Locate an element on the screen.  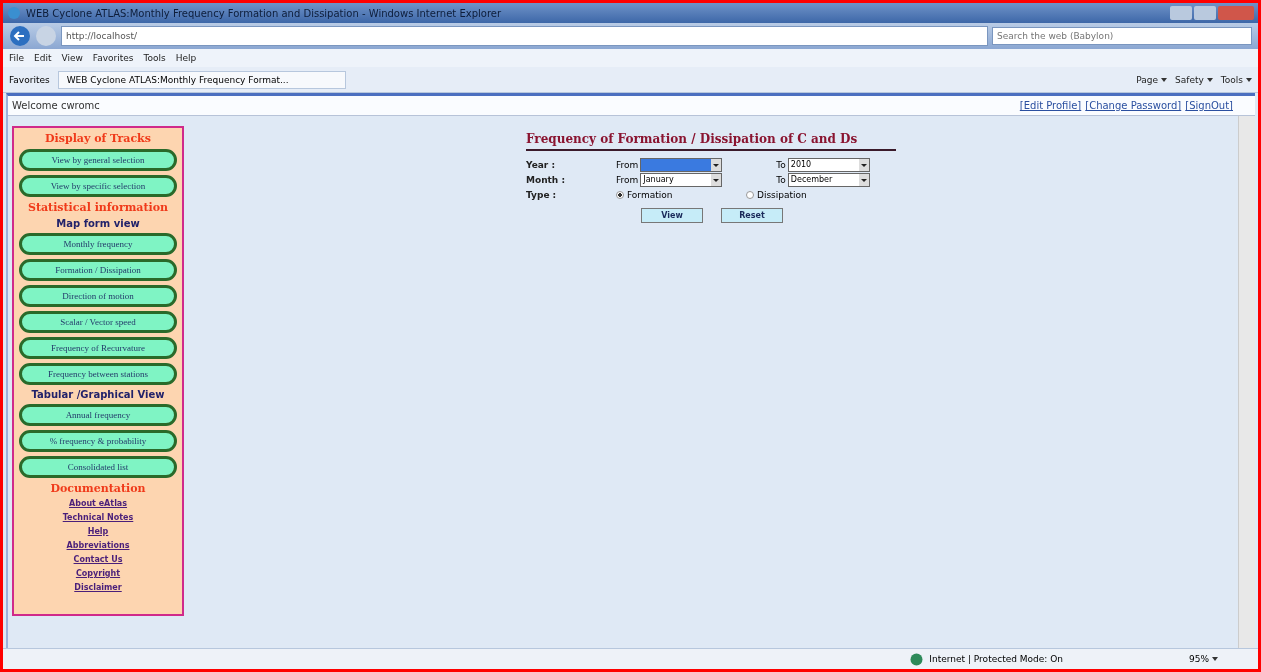
security-zone: Internet | Protected Mode: On is located at coordinates (996, 659).